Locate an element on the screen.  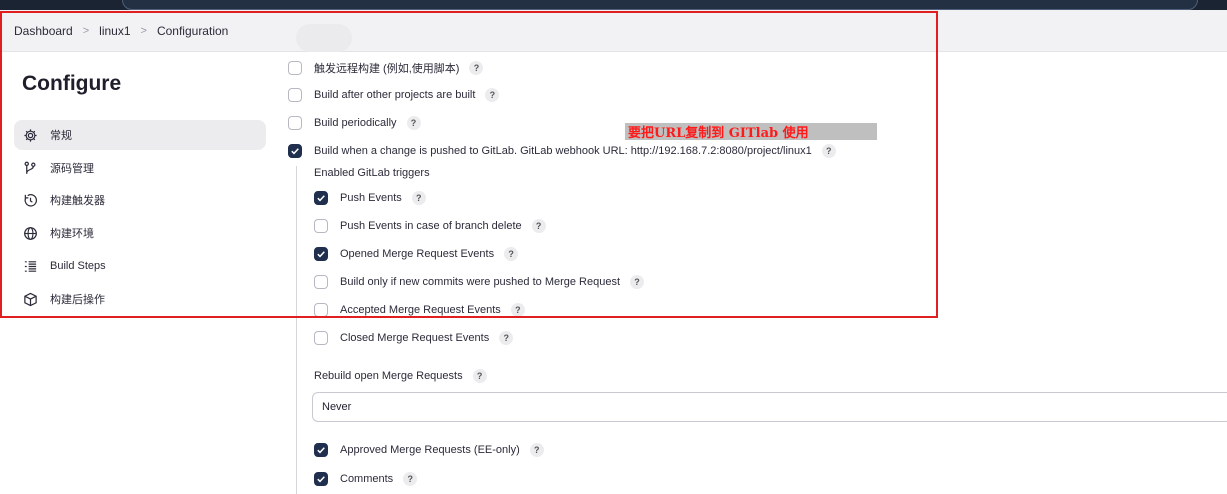
approved-mr-checkbox is located at coordinates (321, 450).